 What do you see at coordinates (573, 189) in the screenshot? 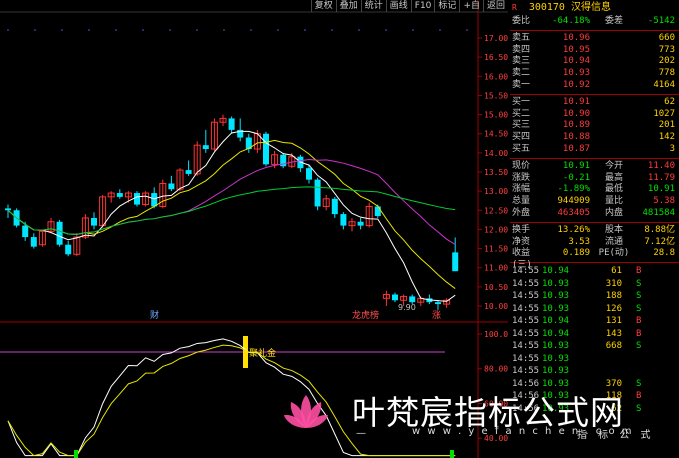
I see `stat-value: -1.89%` at bounding box center [573, 189].